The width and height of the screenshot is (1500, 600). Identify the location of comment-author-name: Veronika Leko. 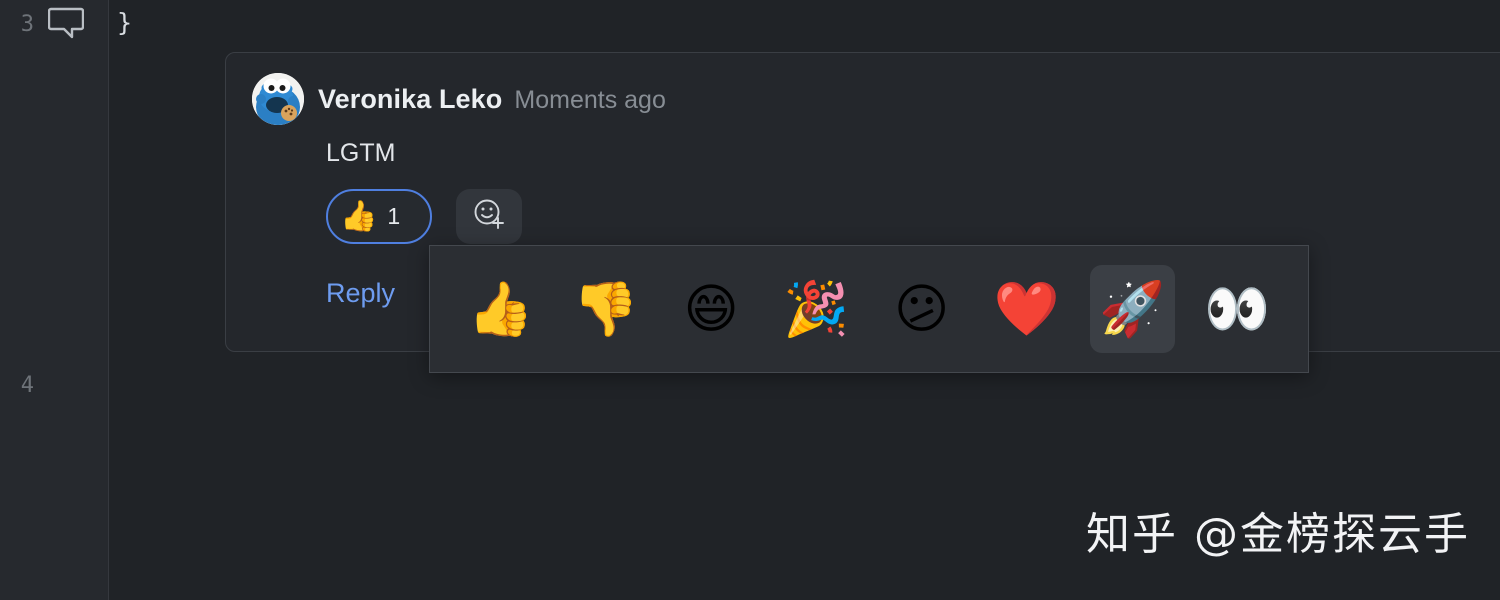
(410, 99).